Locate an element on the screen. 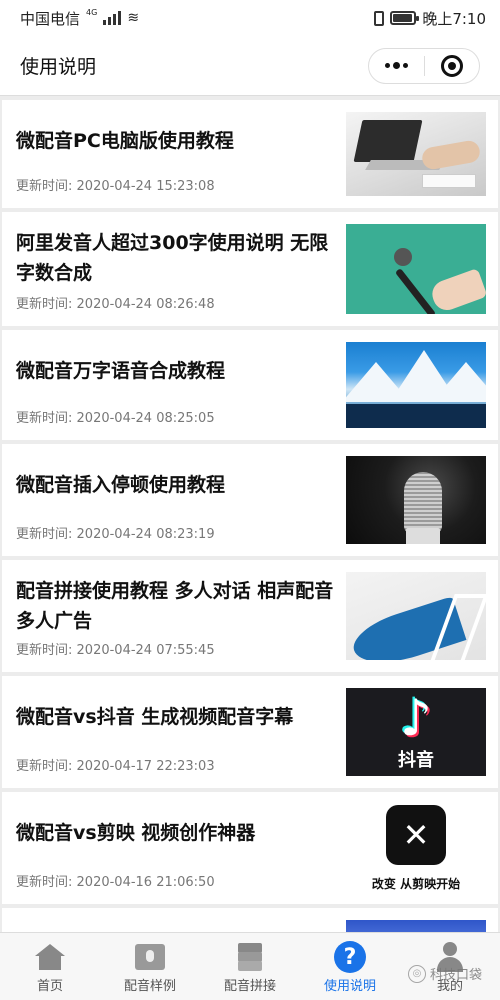 This screenshot has height=1000, width=500. hand-microphone-image is located at coordinates (416, 269).